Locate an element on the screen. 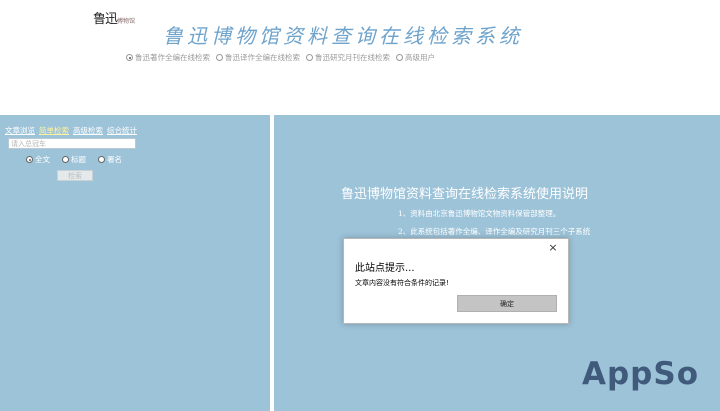 This screenshot has width=720, height=411. db-option-monthly: 鲁迅研究月刊在线检索 is located at coordinates (348, 57).